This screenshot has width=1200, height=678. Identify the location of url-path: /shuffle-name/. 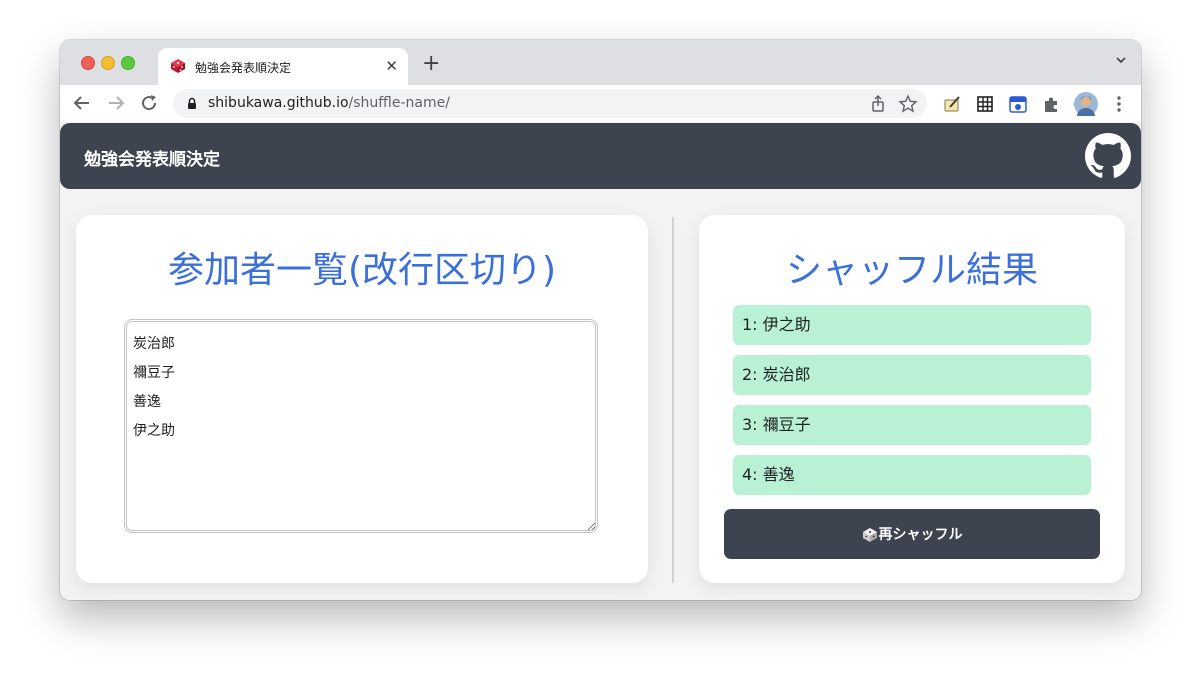
(399, 103).